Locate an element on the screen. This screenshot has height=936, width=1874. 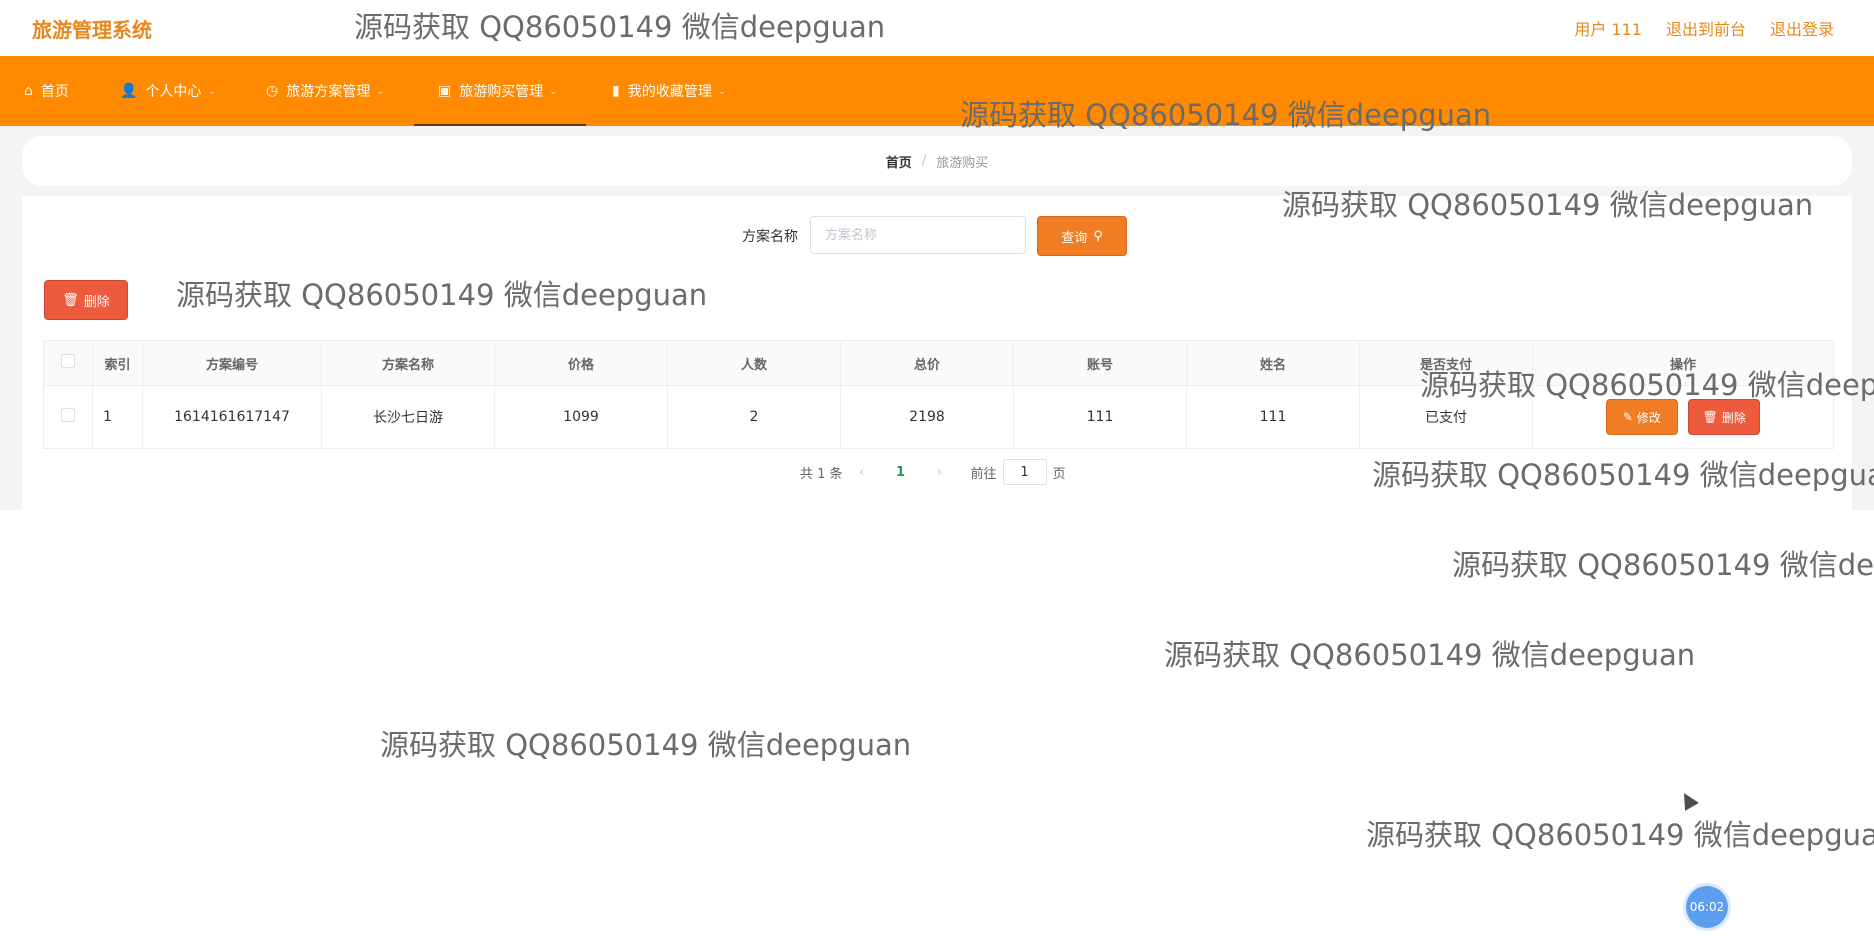
nav-item-label: 个人中心 is located at coordinates (173, 92).